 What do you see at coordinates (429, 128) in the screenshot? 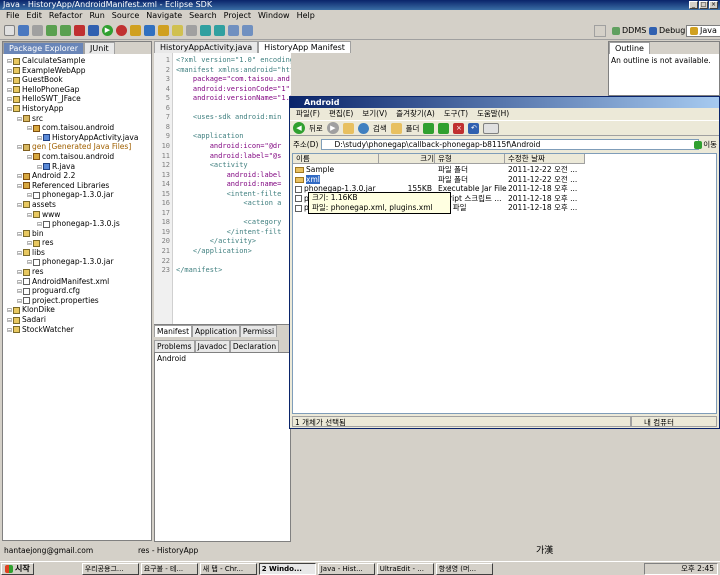
I see `move-to-icon` at bounding box center [429, 128].